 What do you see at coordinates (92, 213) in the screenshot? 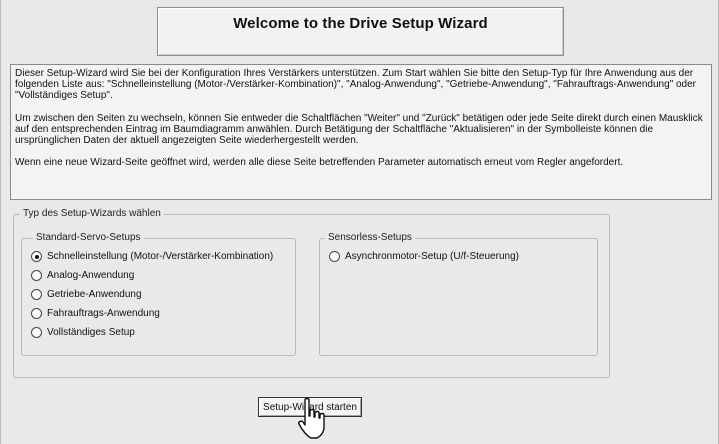
I see `setup-type-group-label: Typ des Setup-Wizards wählen` at bounding box center [92, 213].